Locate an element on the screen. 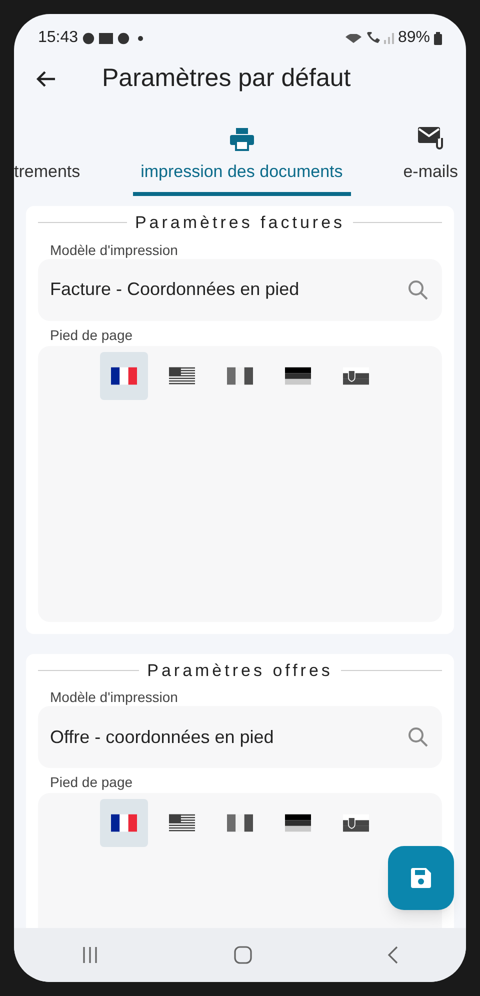  battery-icon is located at coordinates (438, 38).